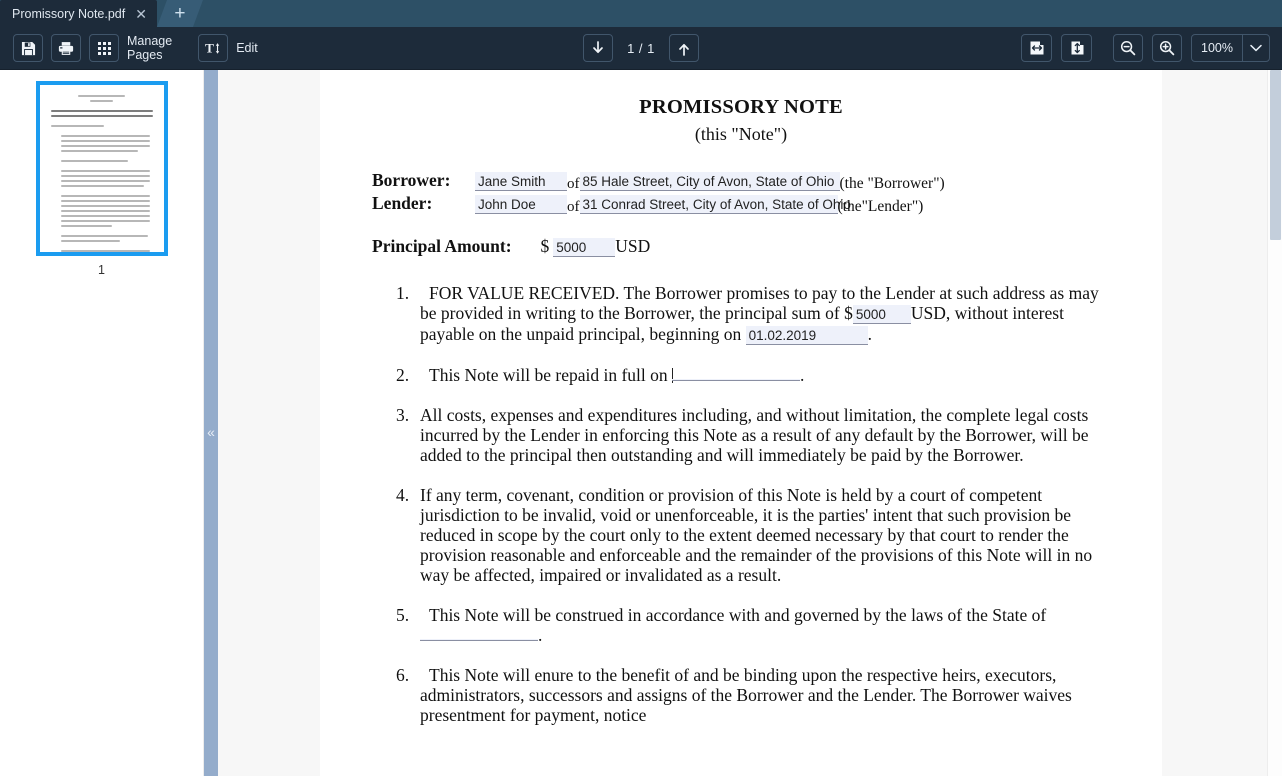 The height and width of the screenshot is (776, 1282). I want to click on clause-5-number: 5., so click(403, 615).